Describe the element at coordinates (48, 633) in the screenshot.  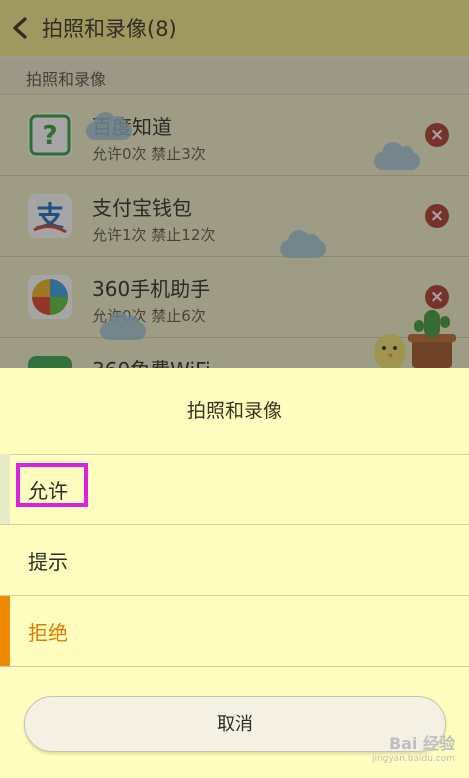
I see `option-deny-label: 拒绝` at that location.